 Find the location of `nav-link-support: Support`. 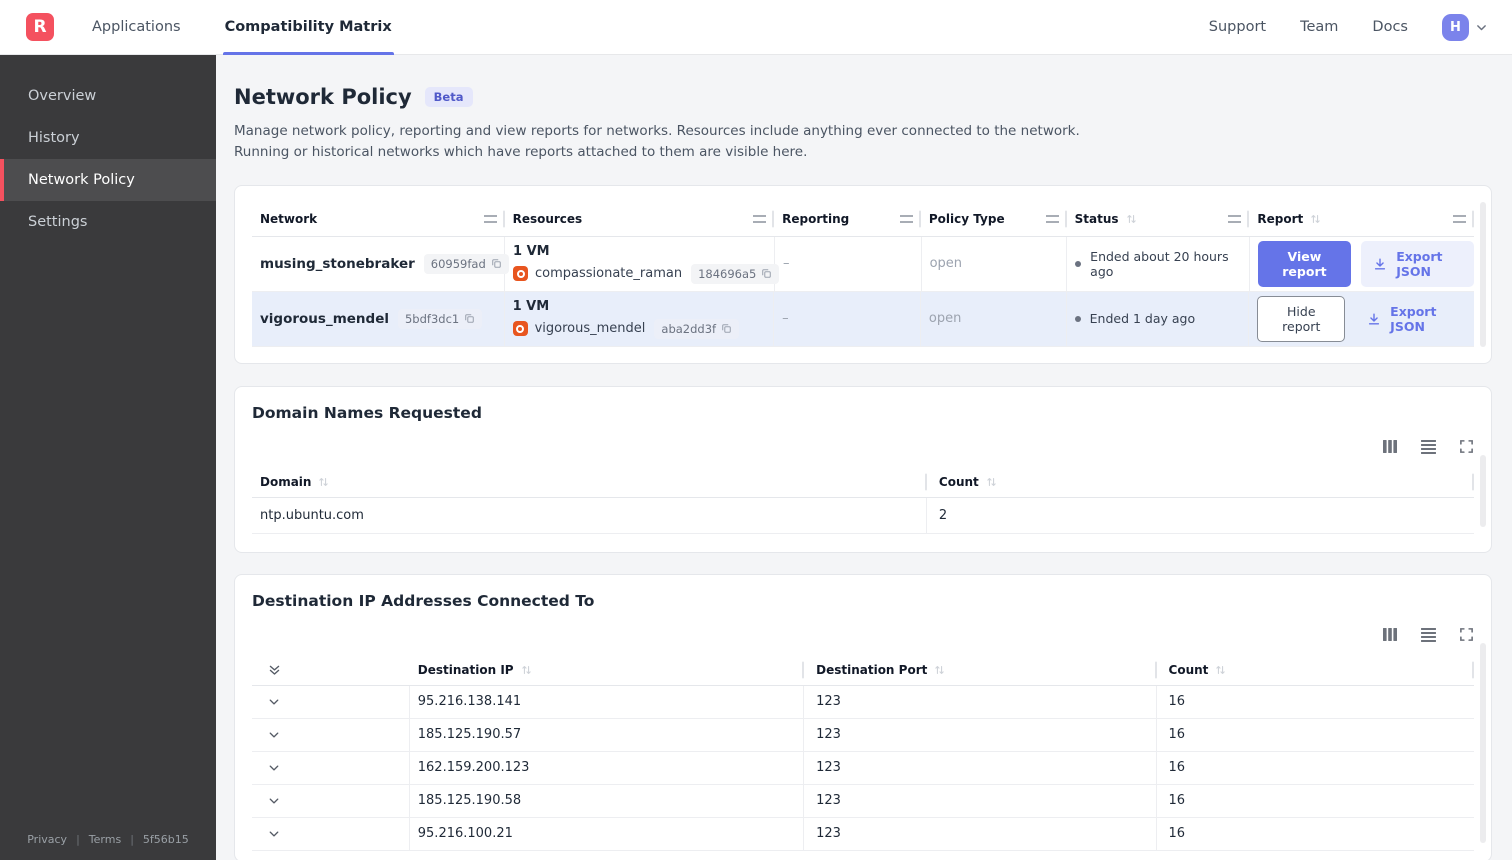

nav-link-support: Support is located at coordinates (1237, 27).